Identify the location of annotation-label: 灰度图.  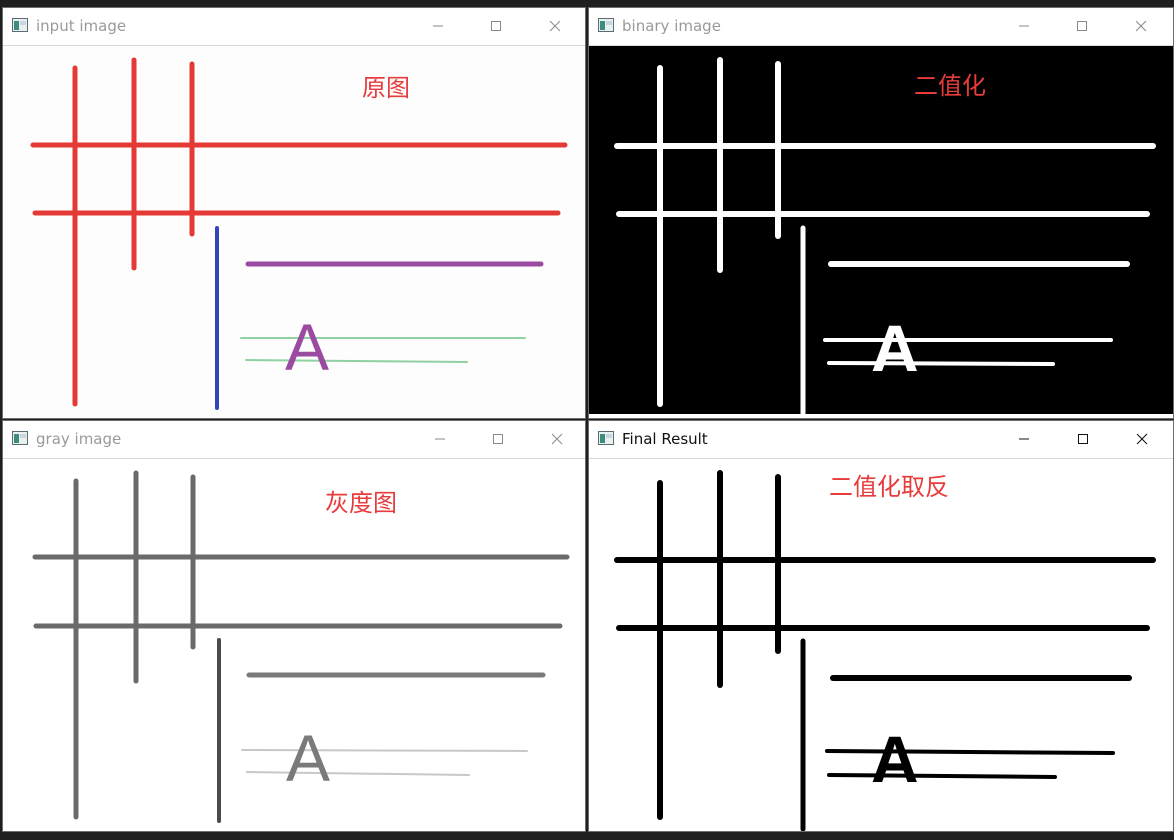
(361, 503).